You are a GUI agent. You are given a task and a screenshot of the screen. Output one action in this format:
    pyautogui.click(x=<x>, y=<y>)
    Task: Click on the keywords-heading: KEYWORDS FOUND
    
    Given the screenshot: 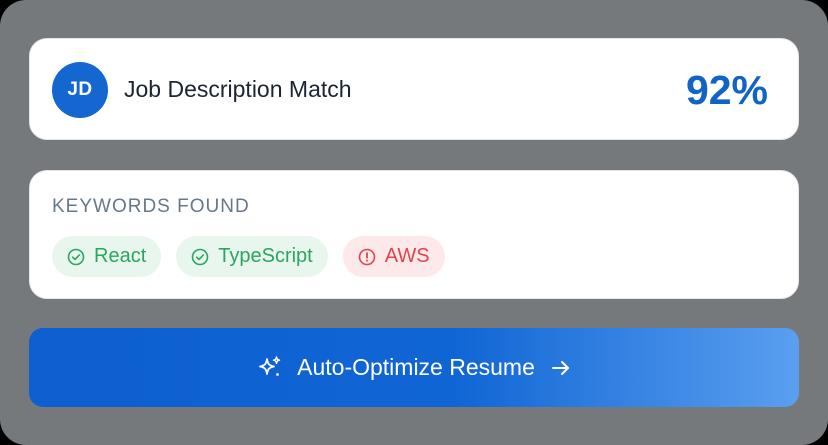 What is the action you would take?
    pyautogui.click(x=151, y=206)
    